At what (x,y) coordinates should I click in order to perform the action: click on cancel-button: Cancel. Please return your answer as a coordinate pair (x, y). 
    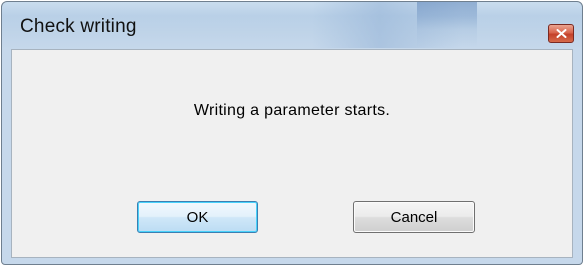
    Looking at the image, I should click on (414, 217).